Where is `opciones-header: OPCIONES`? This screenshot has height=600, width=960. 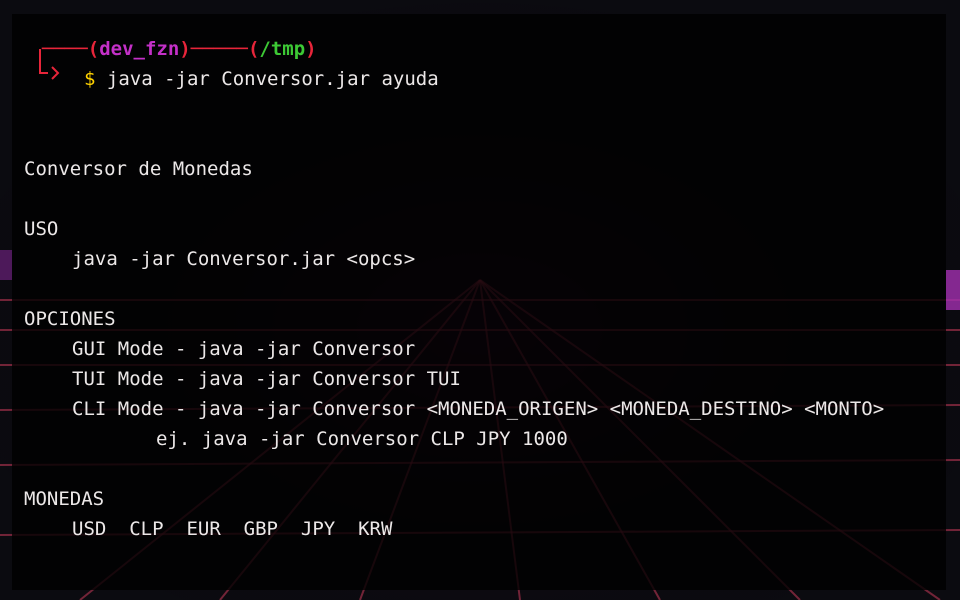 opciones-header: OPCIONES is located at coordinates (70, 319).